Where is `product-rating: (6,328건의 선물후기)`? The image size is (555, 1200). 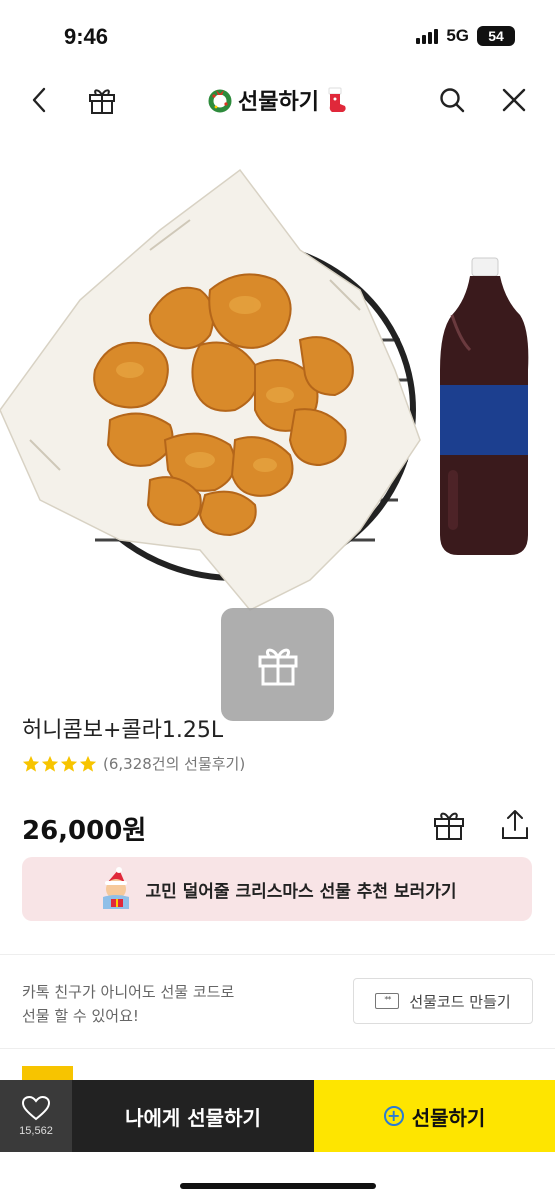 product-rating: (6,328건의 선물후기) is located at coordinates (133, 763).